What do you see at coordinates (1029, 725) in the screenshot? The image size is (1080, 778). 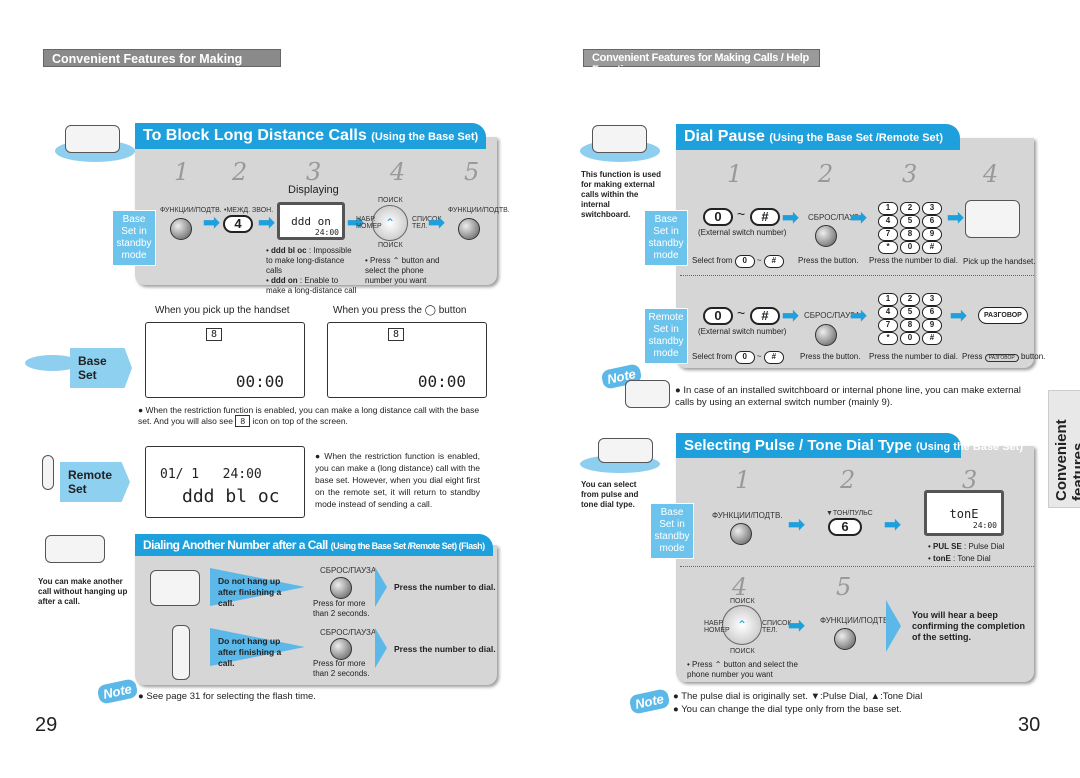 I see `page-number: 30` at bounding box center [1029, 725].